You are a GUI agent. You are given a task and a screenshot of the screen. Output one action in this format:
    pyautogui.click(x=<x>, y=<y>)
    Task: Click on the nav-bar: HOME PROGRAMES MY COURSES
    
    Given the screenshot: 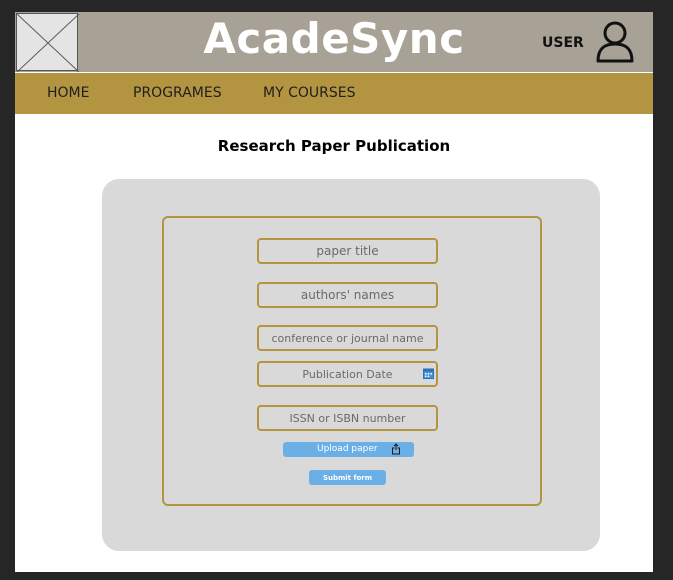 What is the action you would take?
    pyautogui.click(x=334, y=93)
    